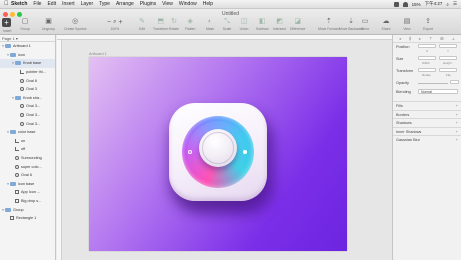  I want to click on section-gaussian-blur: Gaussian Blur +, so click(427, 139).